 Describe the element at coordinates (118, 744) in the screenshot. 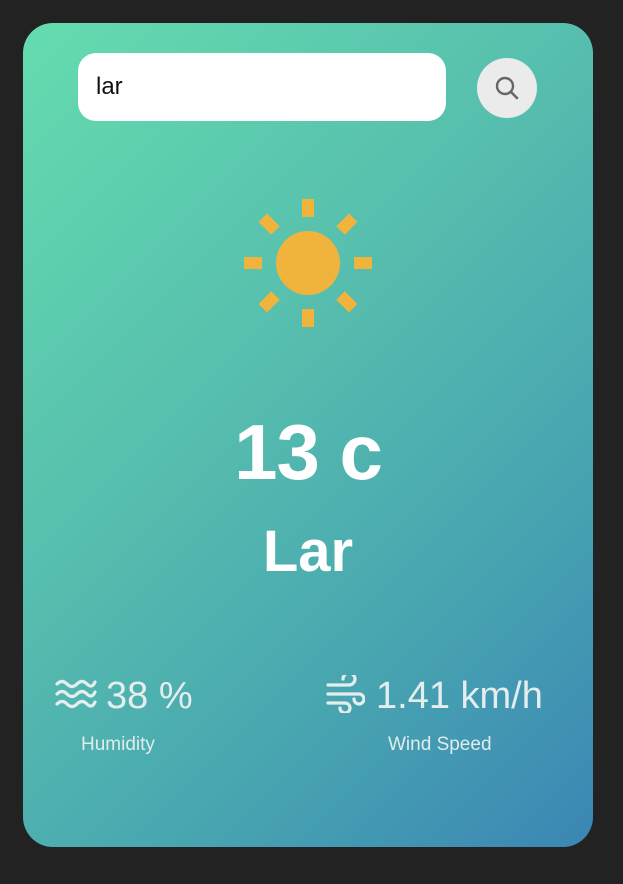

I see `humidity-label: Humidity` at that location.